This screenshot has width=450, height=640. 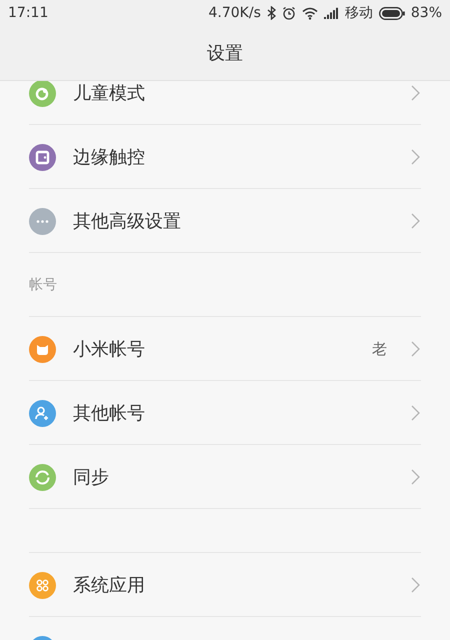 What do you see at coordinates (225, 477) in the screenshot?
I see `settings-item: 同步` at bounding box center [225, 477].